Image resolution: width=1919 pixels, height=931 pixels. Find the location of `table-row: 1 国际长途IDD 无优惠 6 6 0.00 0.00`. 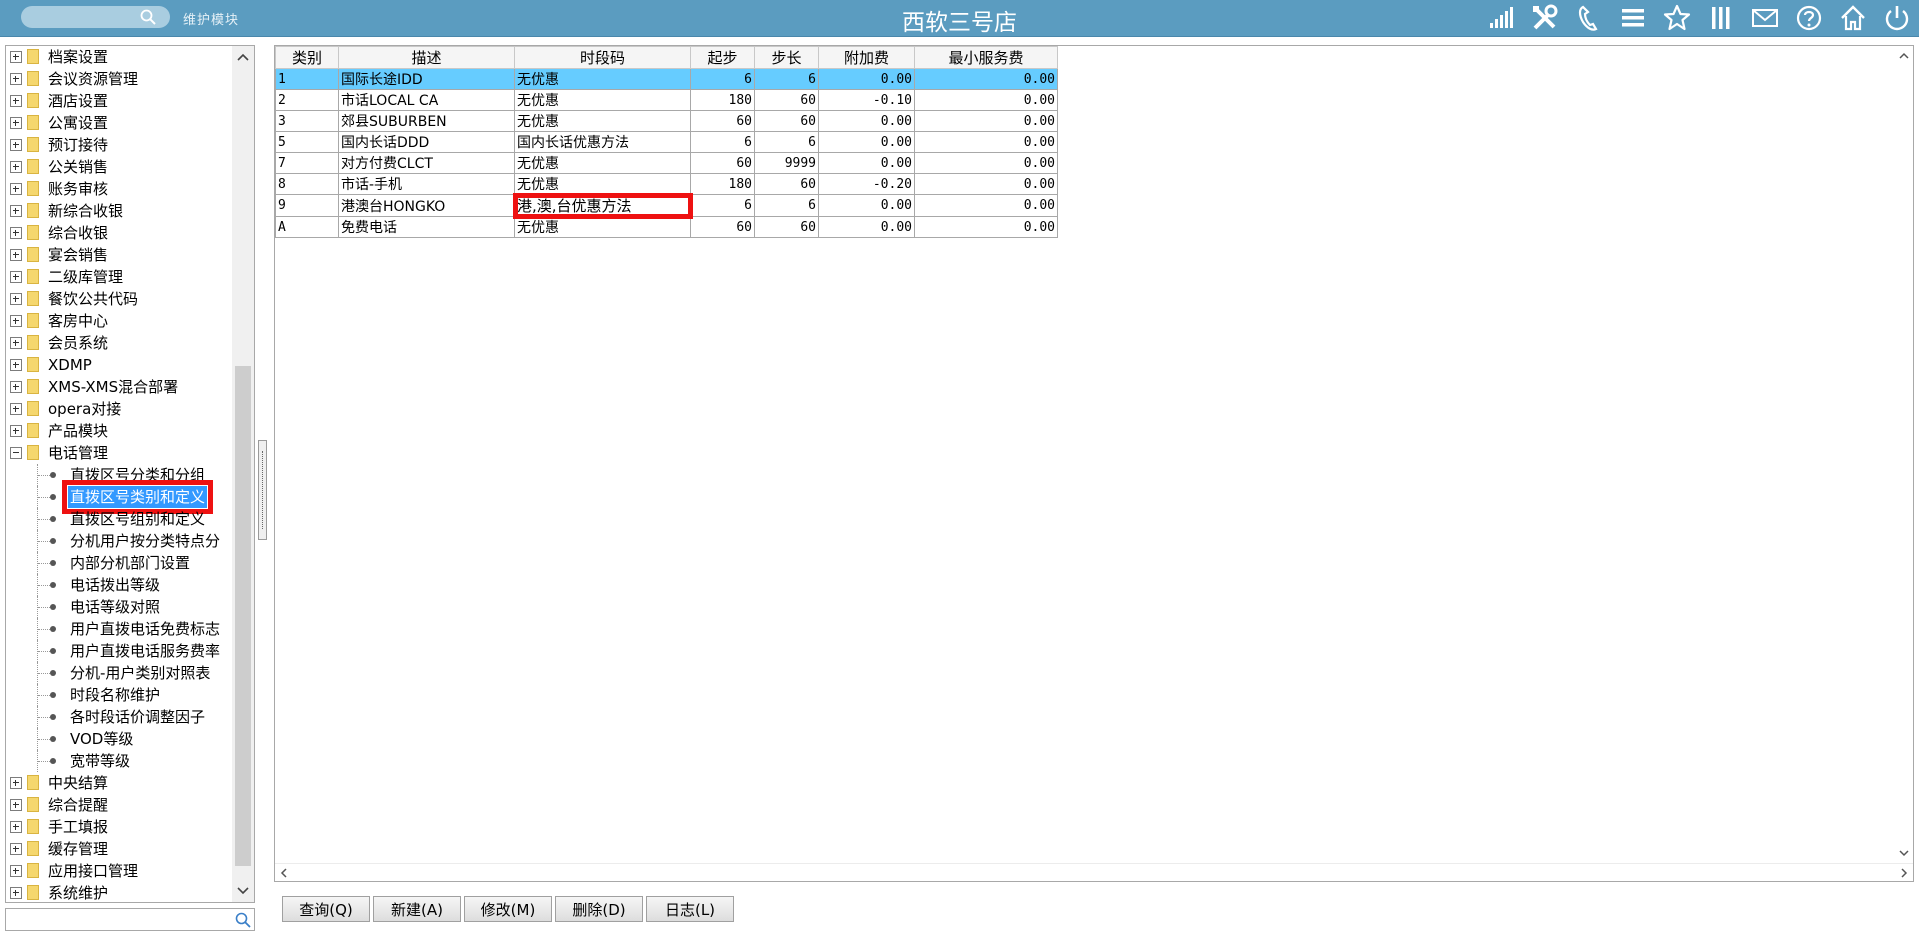

table-row: 1 国际长途IDD 无优惠 6 6 0.00 0.00 is located at coordinates (666, 79).